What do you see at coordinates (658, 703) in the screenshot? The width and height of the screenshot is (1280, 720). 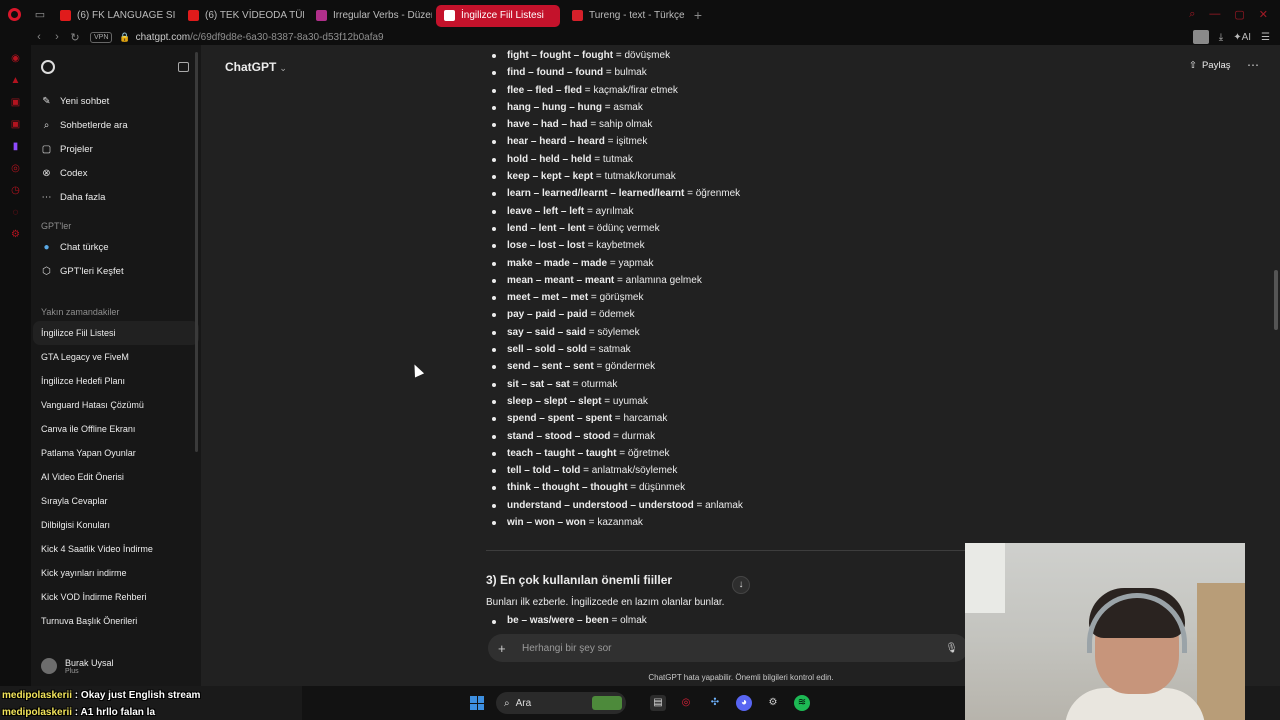 I see `task-view-icon: ▤` at bounding box center [658, 703].